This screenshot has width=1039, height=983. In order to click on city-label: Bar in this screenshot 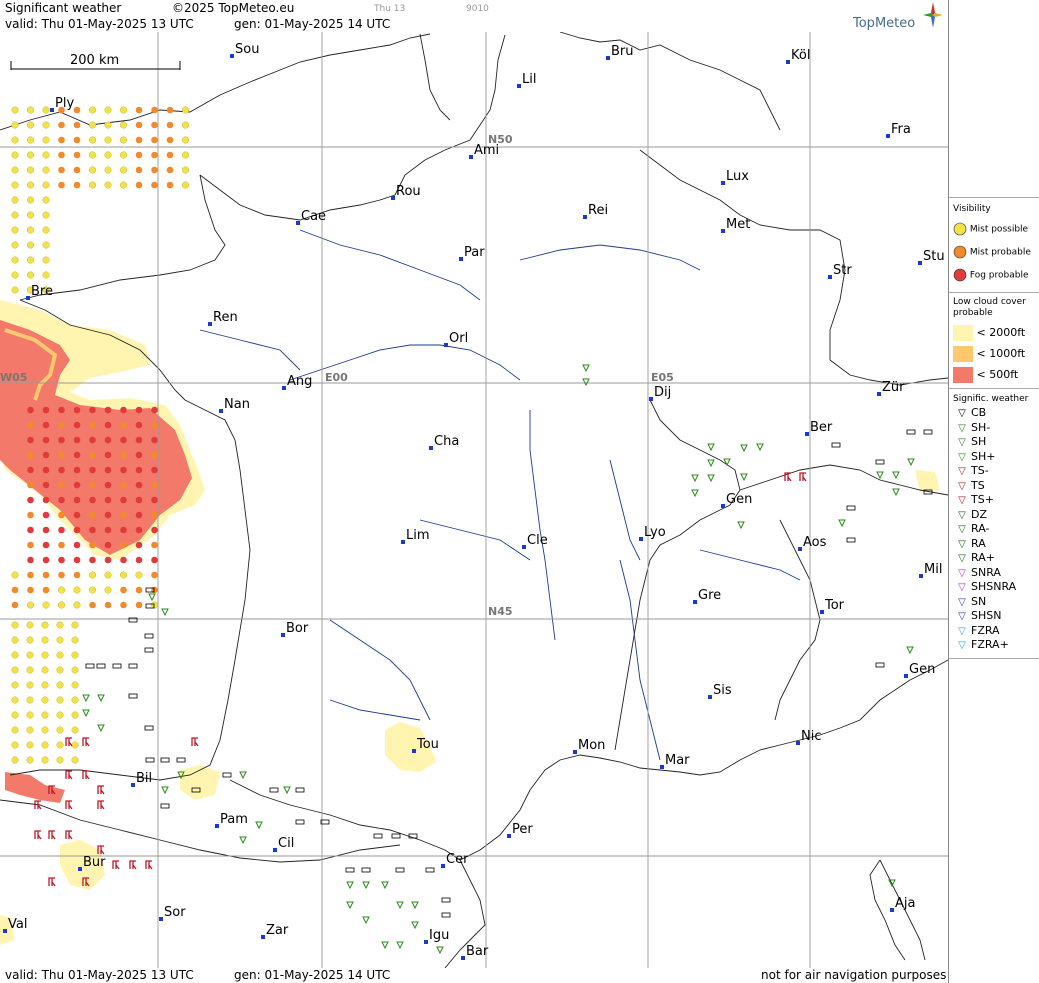, I will do `click(477, 951)`.